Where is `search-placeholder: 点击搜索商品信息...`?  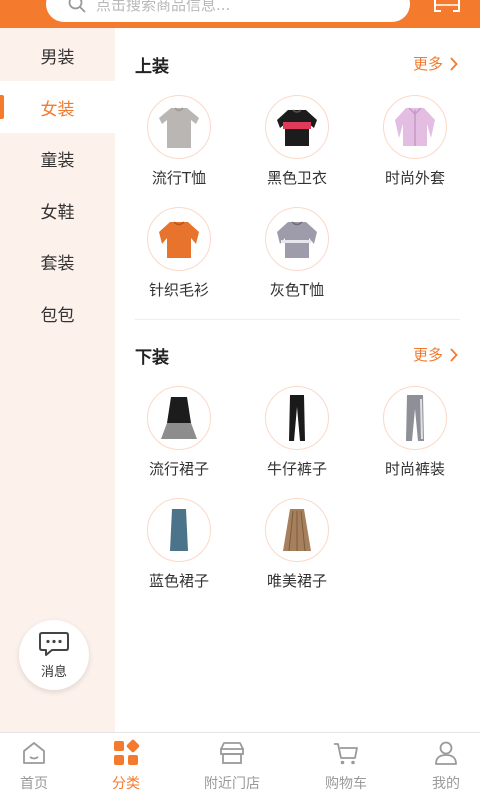 search-placeholder: 点击搜索商品信息... is located at coordinates (163, 7).